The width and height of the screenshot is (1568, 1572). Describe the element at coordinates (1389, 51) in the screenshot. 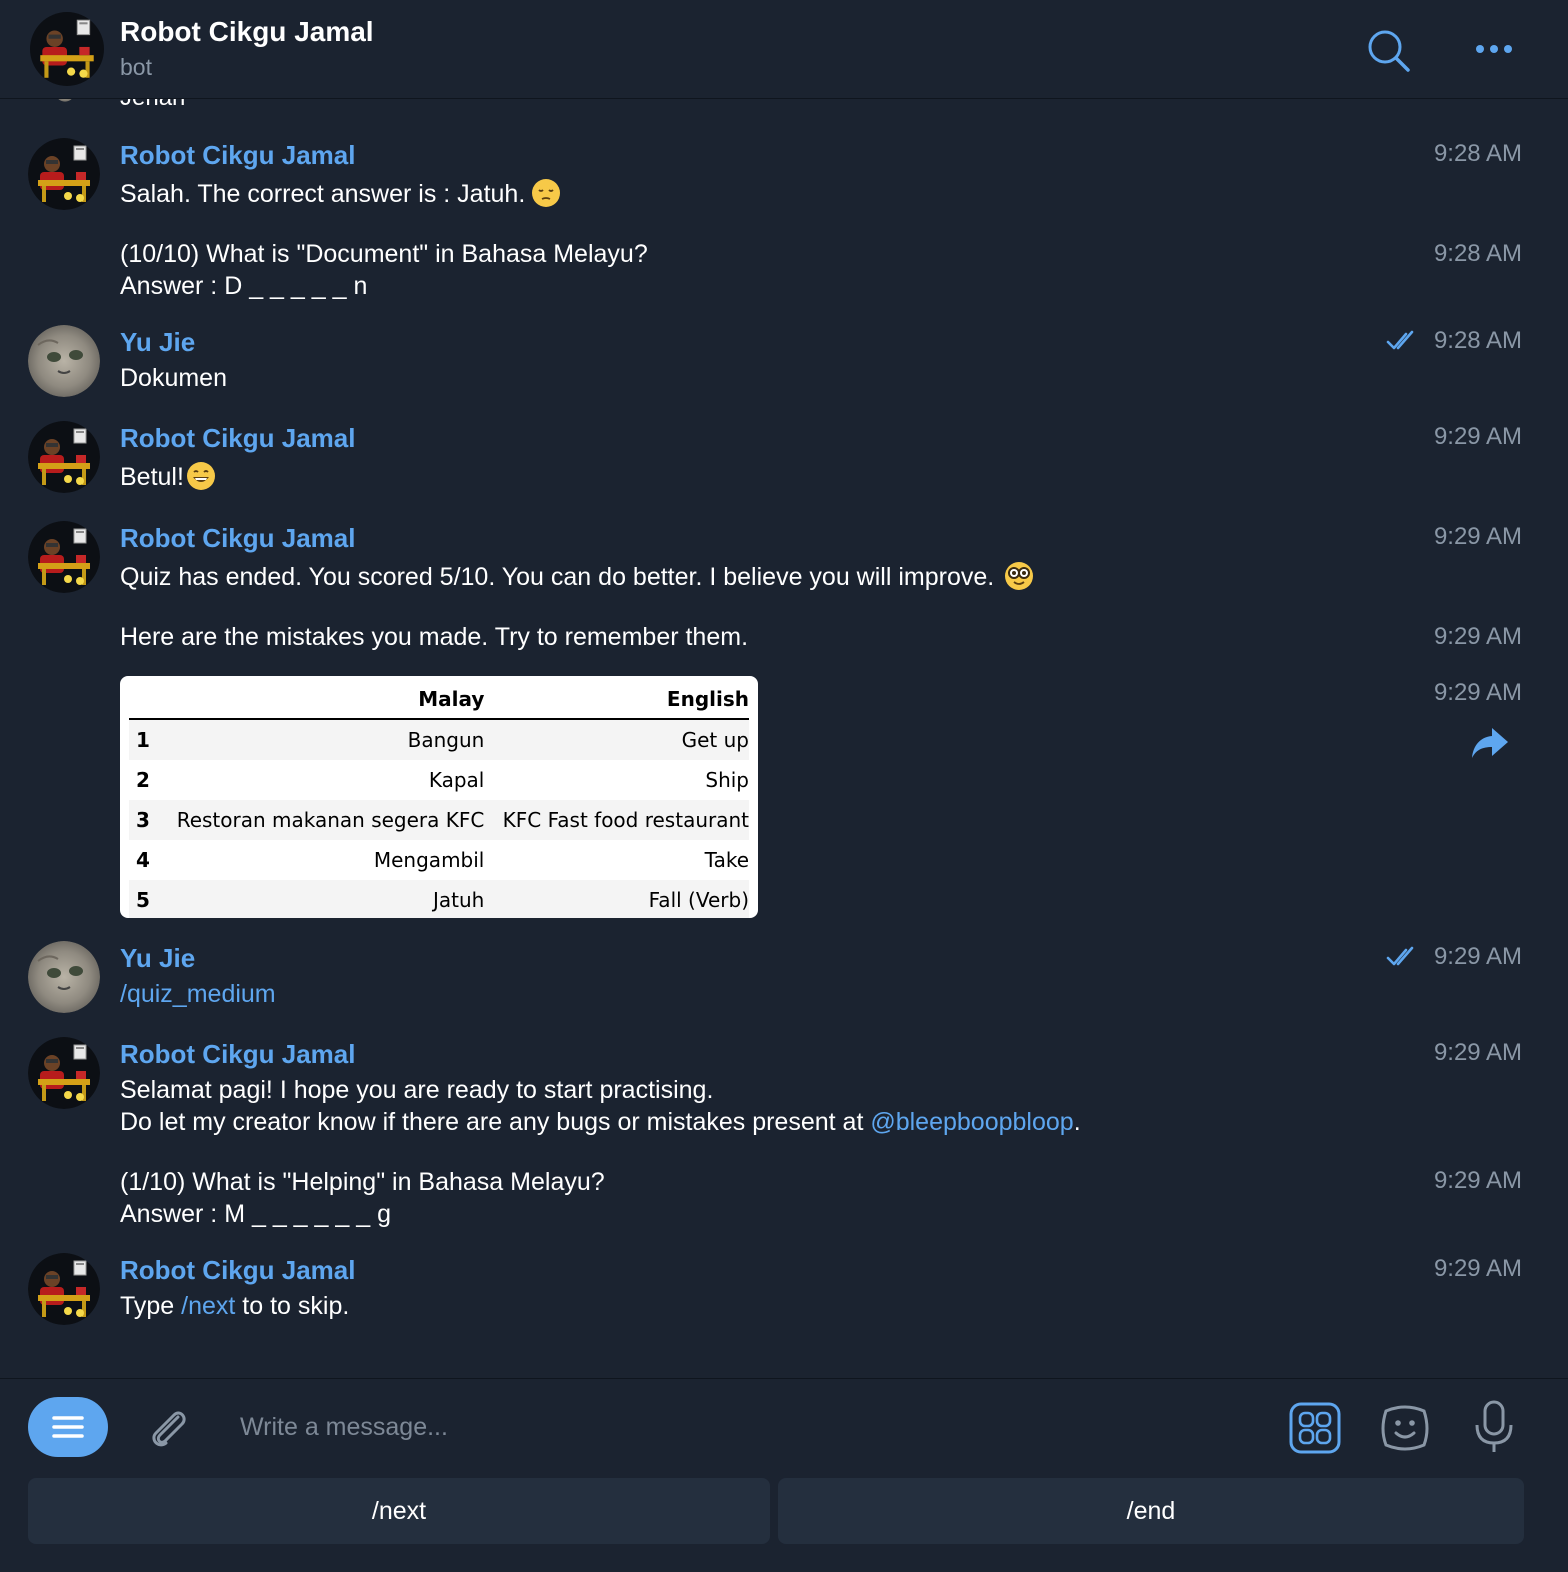

I see `search-icon` at that location.